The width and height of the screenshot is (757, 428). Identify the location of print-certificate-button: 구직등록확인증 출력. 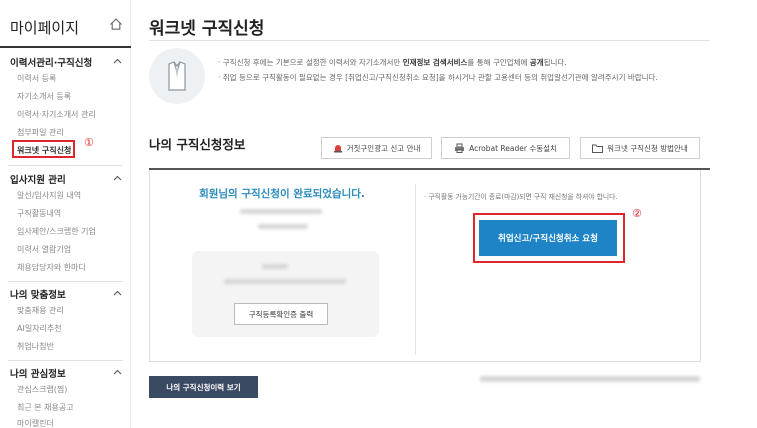
(281, 314).